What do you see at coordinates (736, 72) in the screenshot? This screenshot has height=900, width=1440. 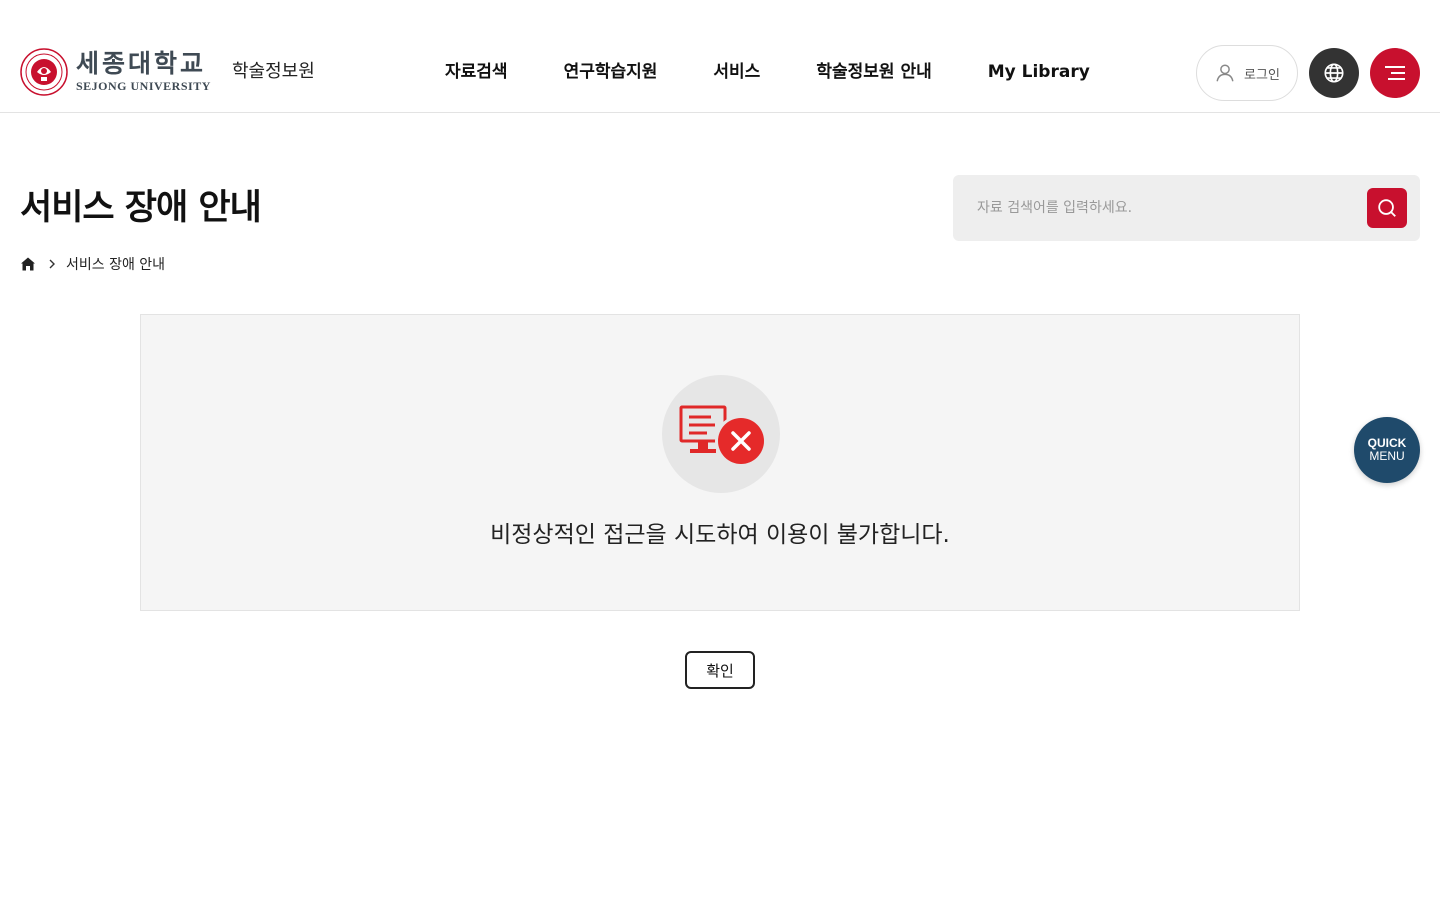 I see `nav-item-services: 서비스` at bounding box center [736, 72].